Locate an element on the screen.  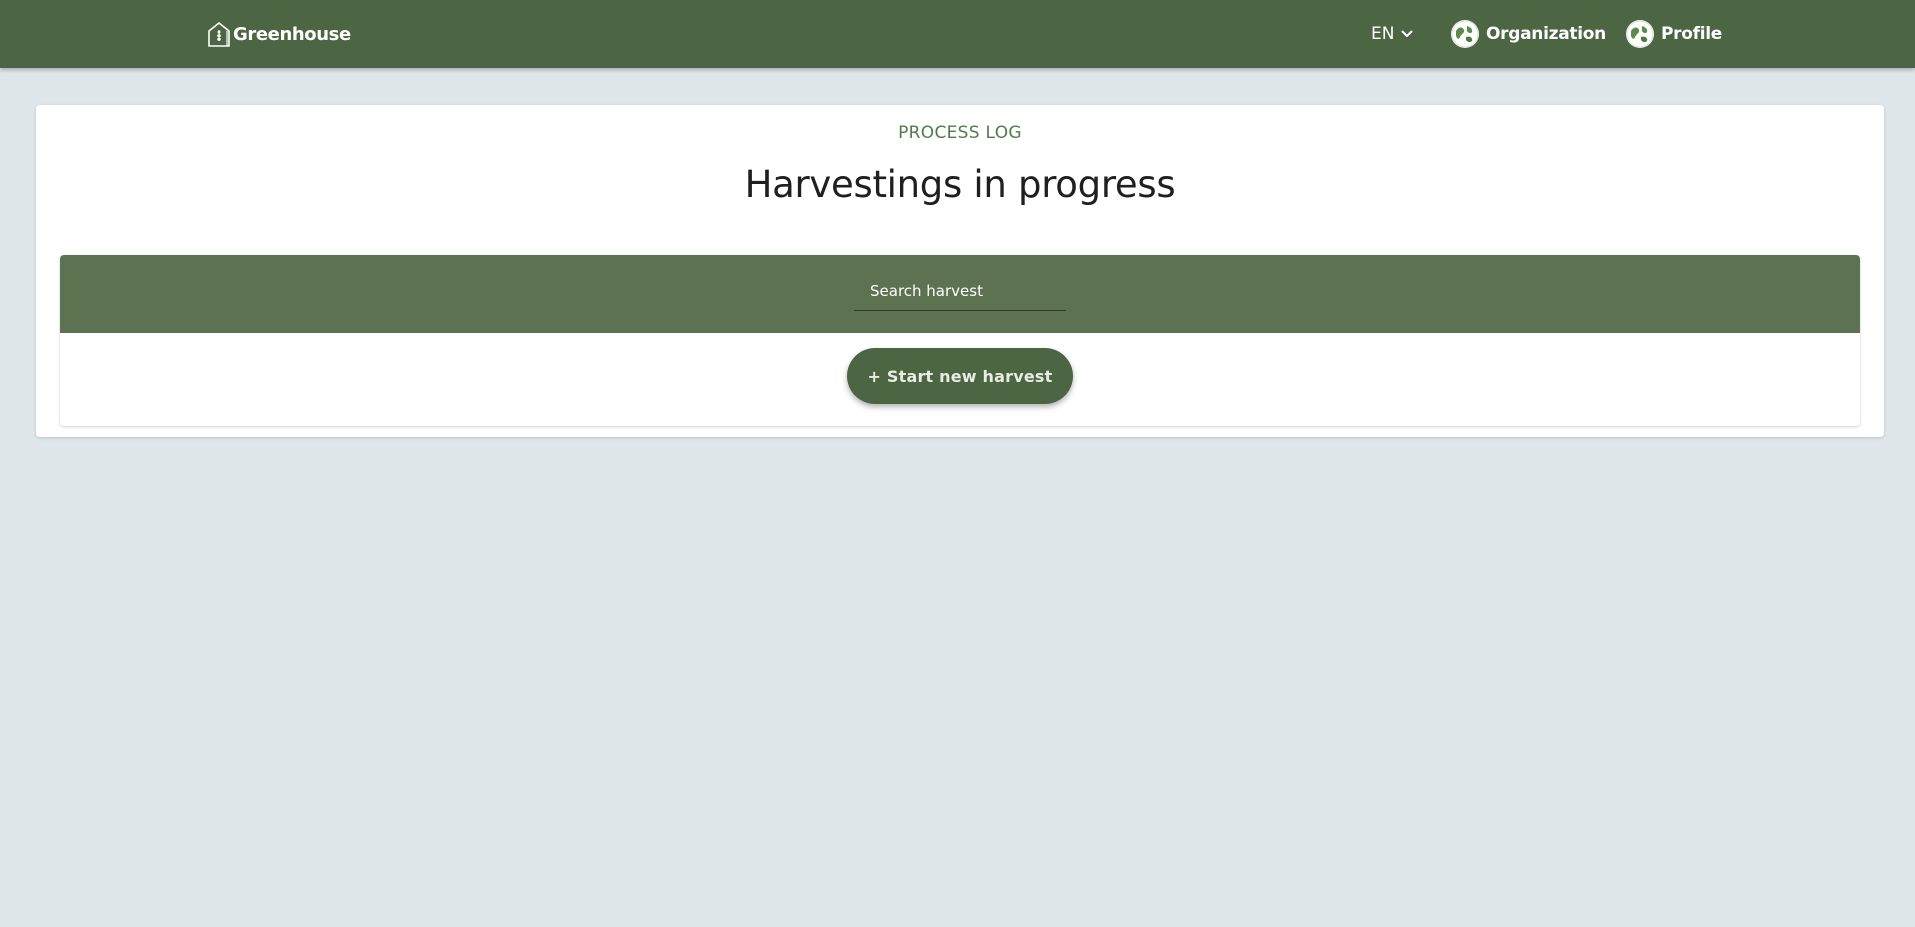
organization-label: Organization is located at coordinates (1546, 34).